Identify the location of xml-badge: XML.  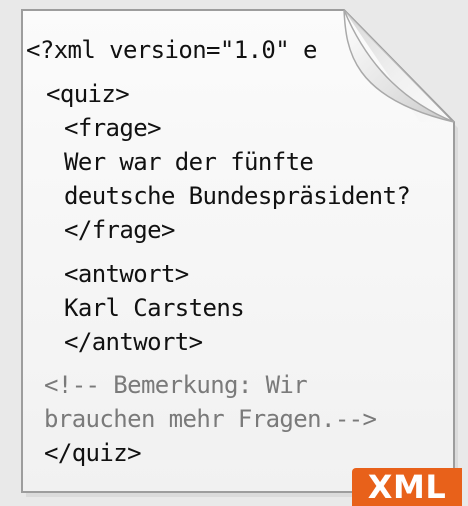
(407, 487).